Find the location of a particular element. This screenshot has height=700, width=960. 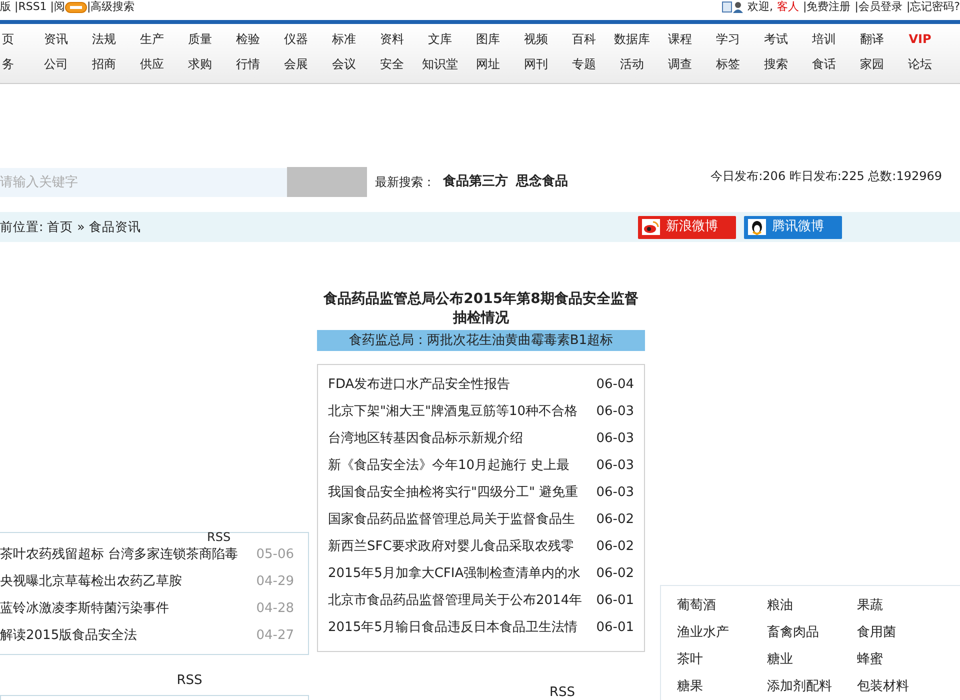

news-title: 北京市食品药品监督管理局关于公布2014年 is located at coordinates (455, 600).